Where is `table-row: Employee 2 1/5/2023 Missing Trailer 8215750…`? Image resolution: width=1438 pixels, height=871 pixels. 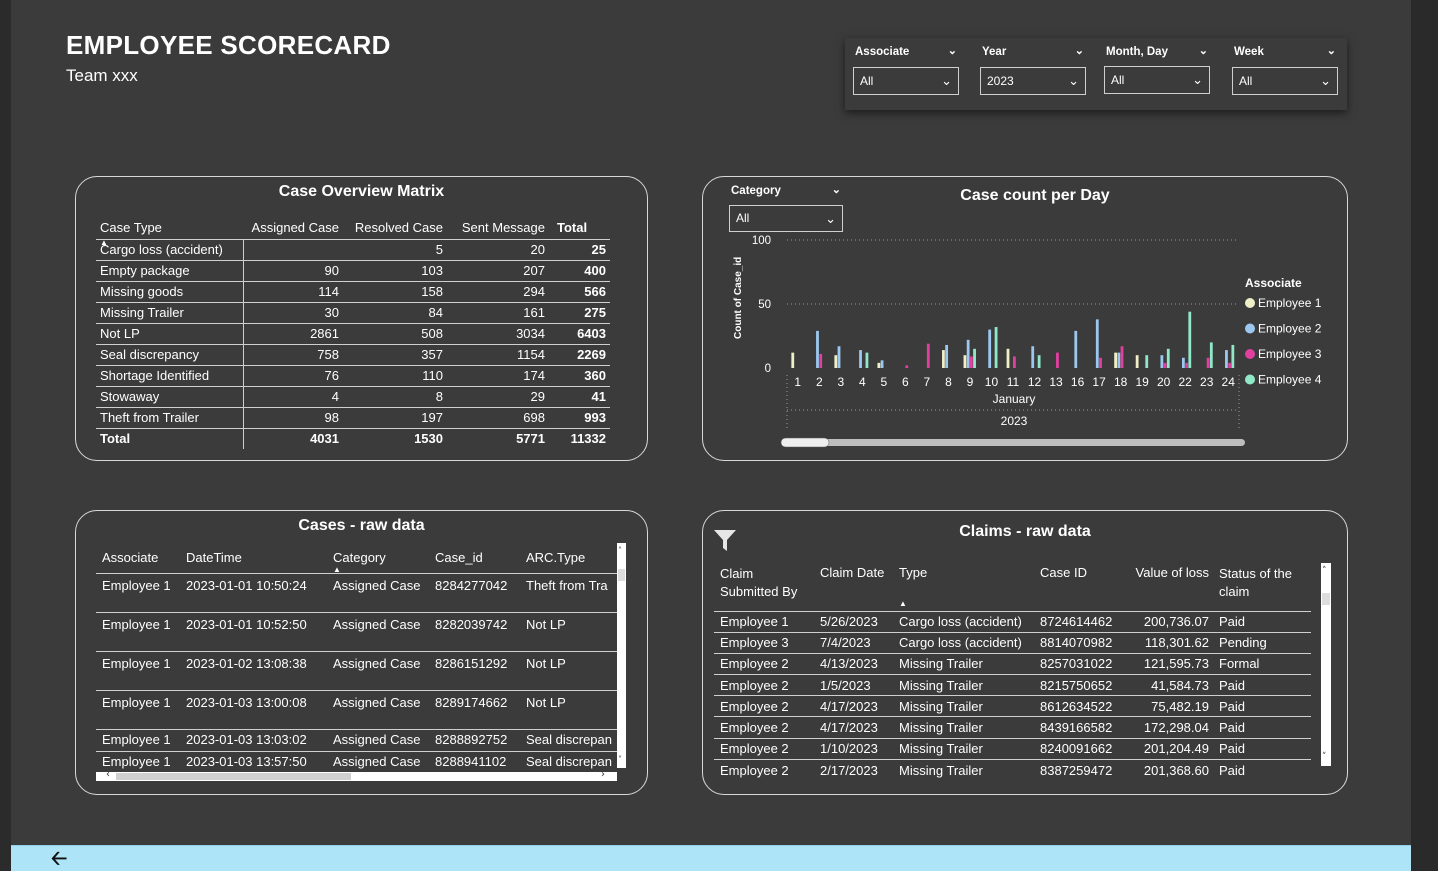 table-row: Employee 2 1/5/2023 Missing Trailer 8215750… is located at coordinates (1012, 685).